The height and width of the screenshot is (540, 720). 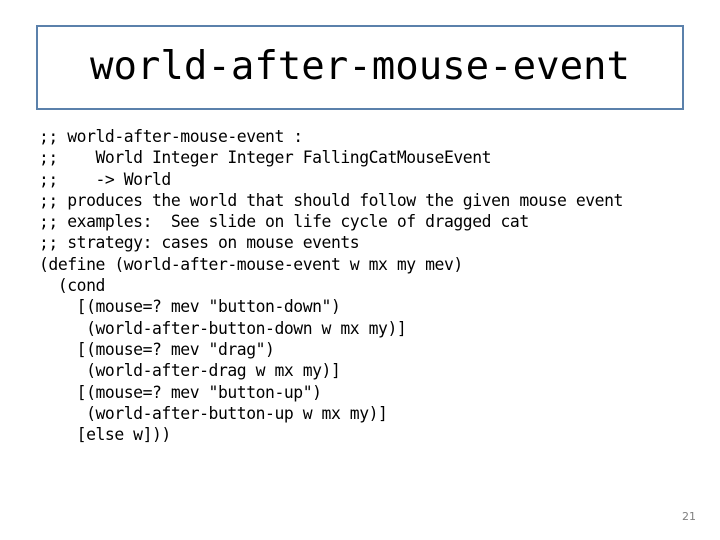 I want to click on code-line: (world-after-button-down w mx my)], so click(x=223, y=328).